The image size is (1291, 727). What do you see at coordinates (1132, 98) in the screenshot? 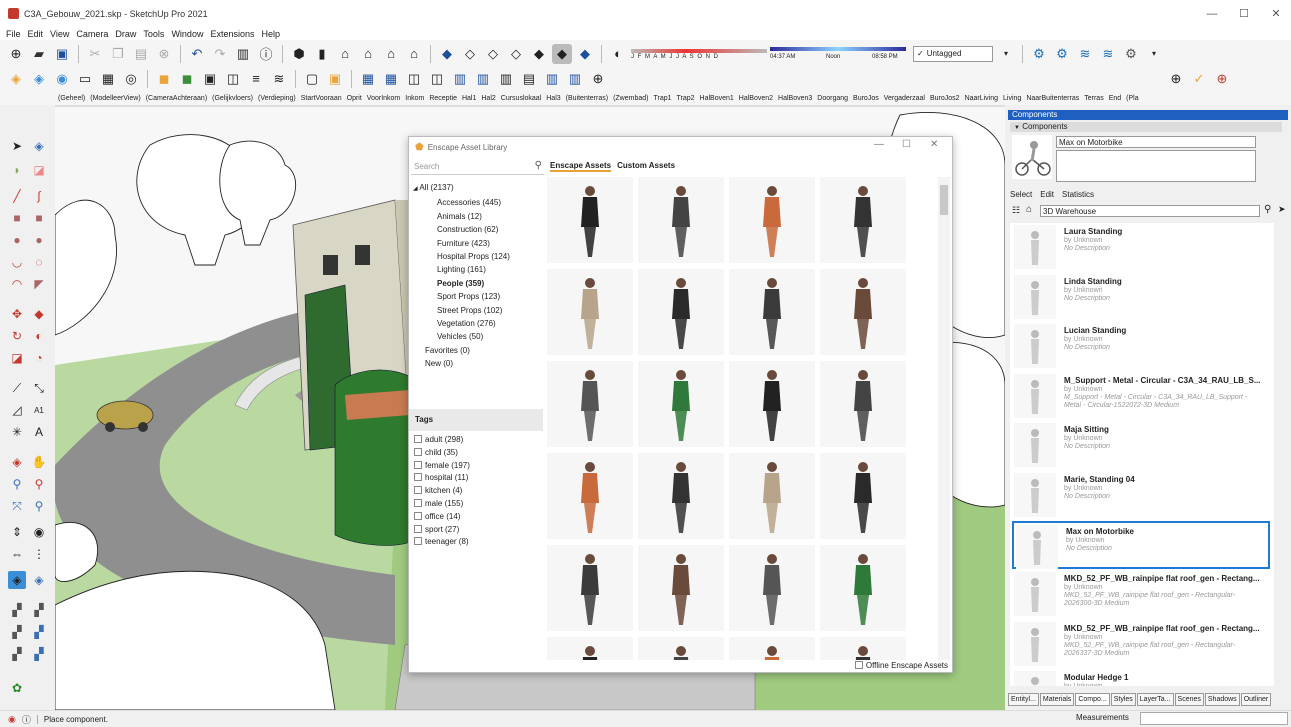
I see `scene-tab: (Pla` at bounding box center [1132, 98].